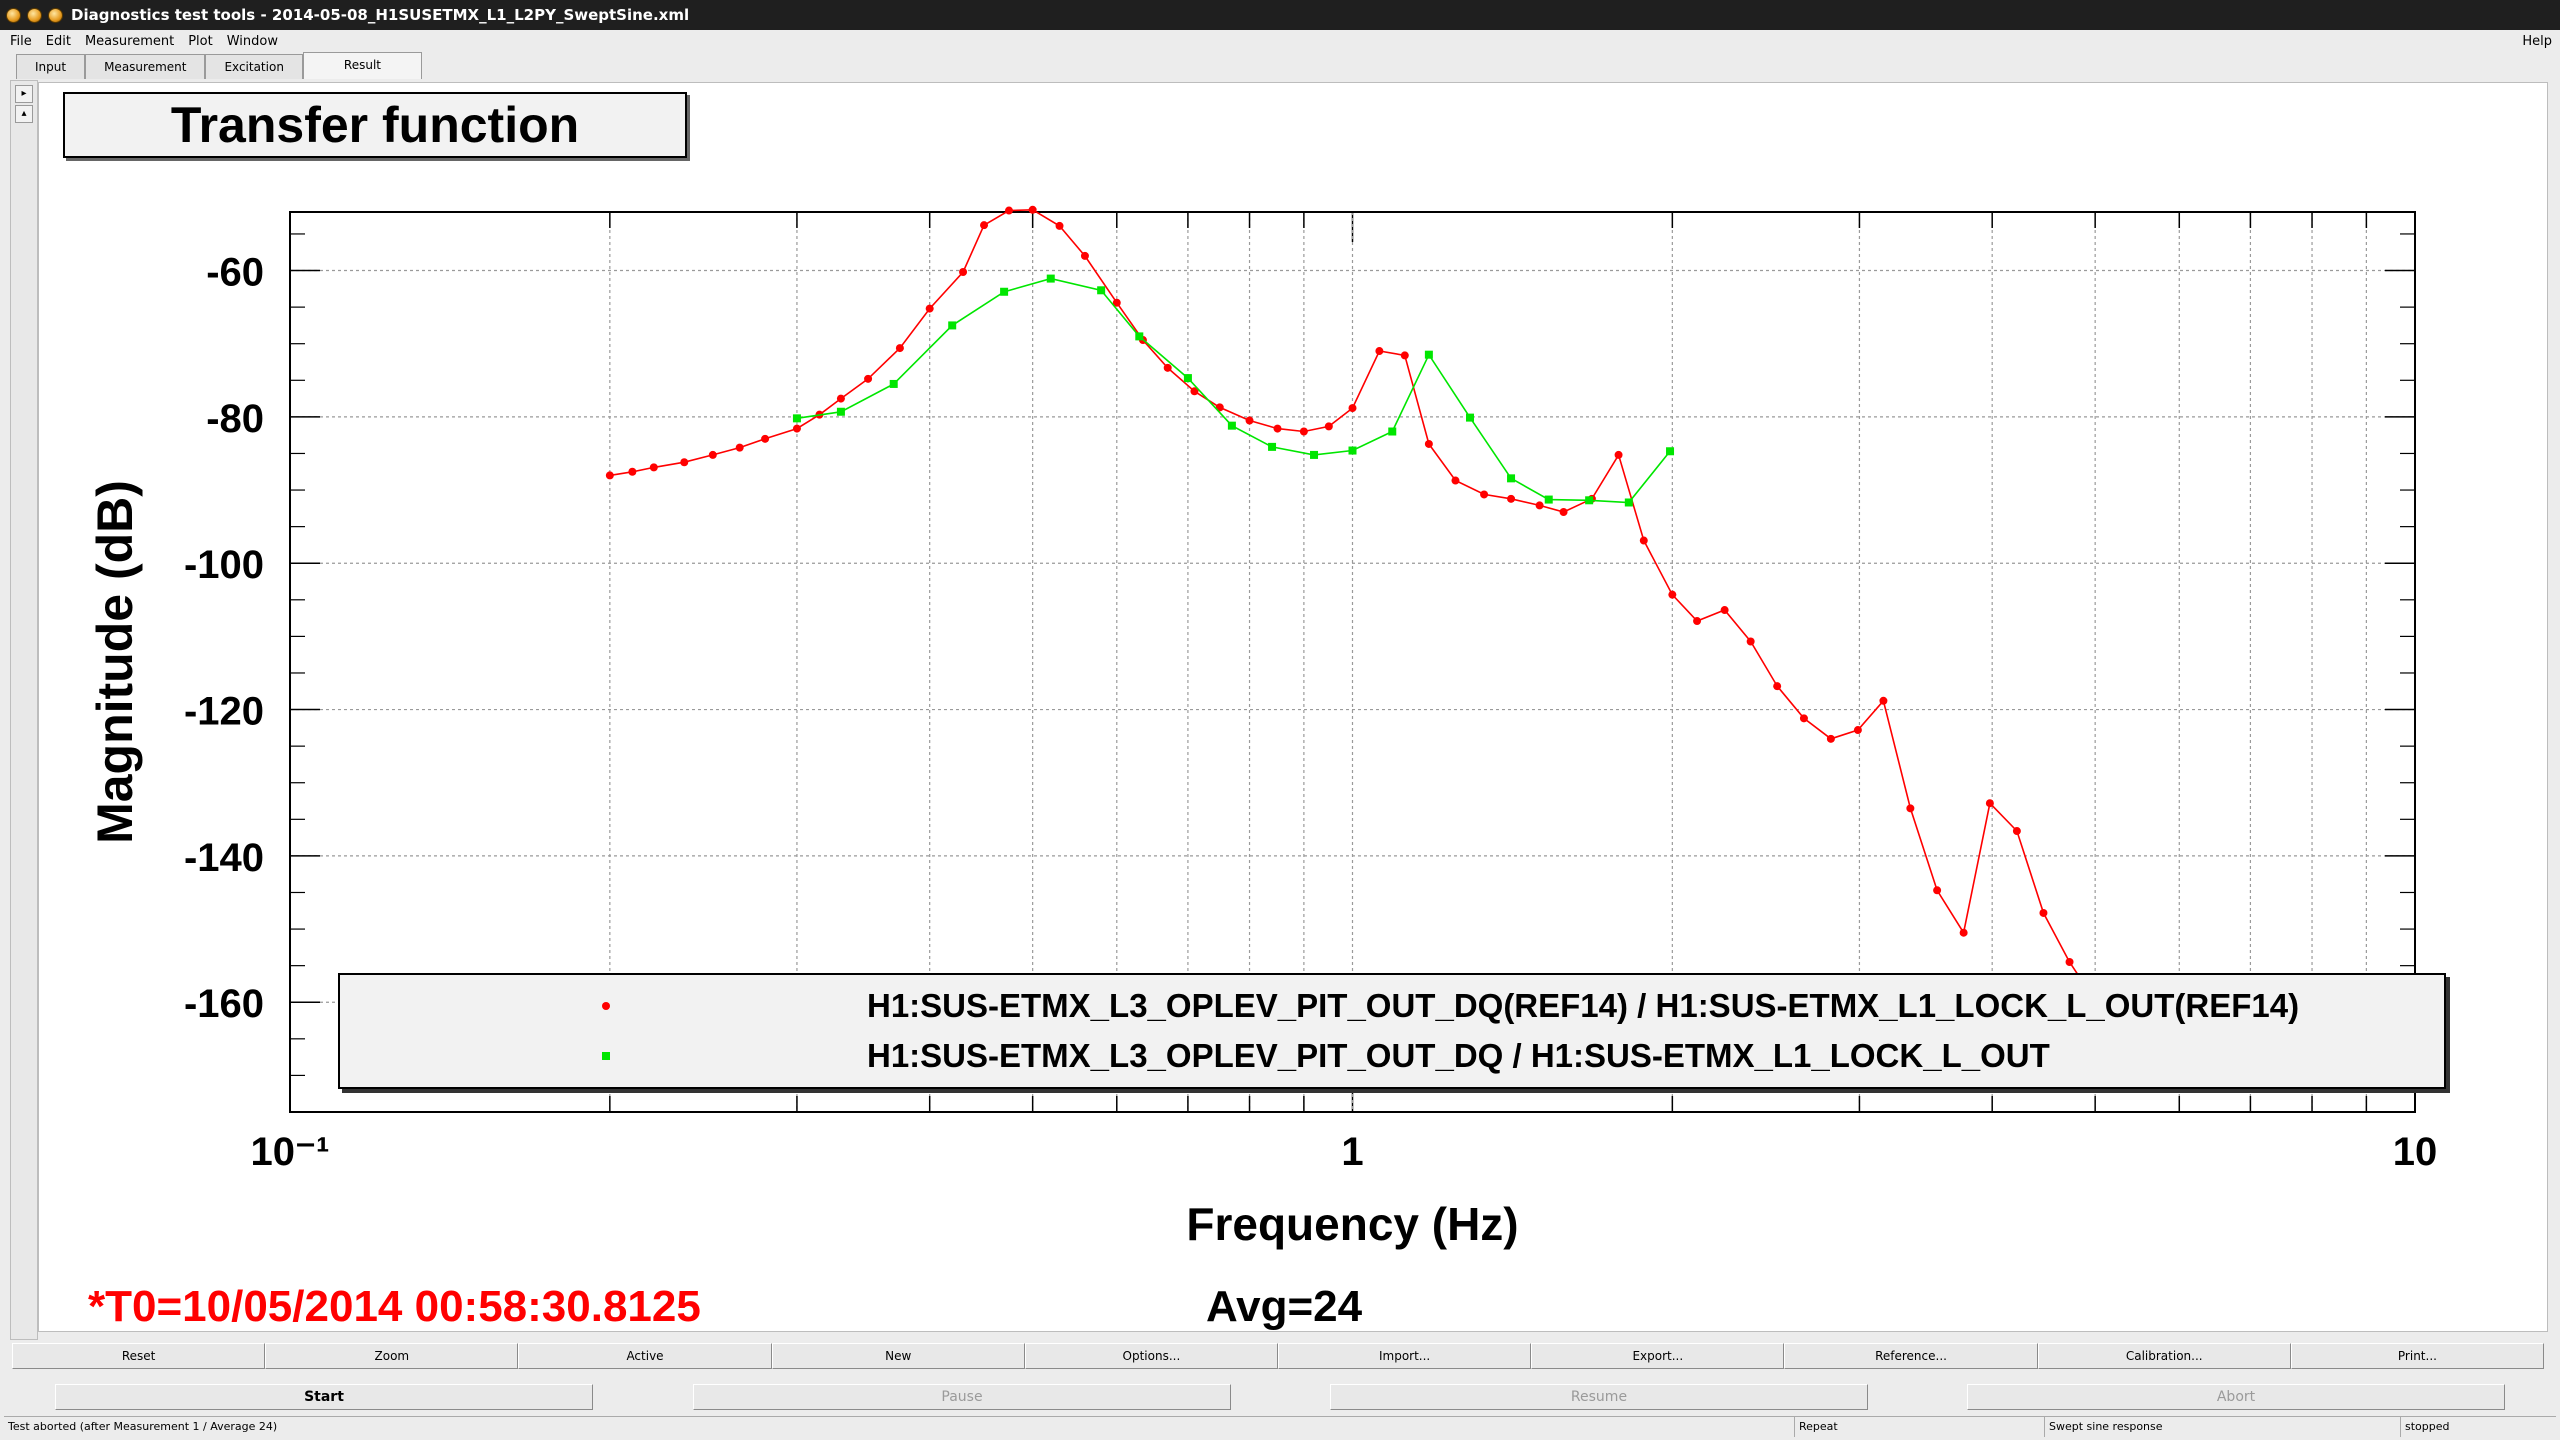  I want to click on active-button: Active, so click(645, 1356).